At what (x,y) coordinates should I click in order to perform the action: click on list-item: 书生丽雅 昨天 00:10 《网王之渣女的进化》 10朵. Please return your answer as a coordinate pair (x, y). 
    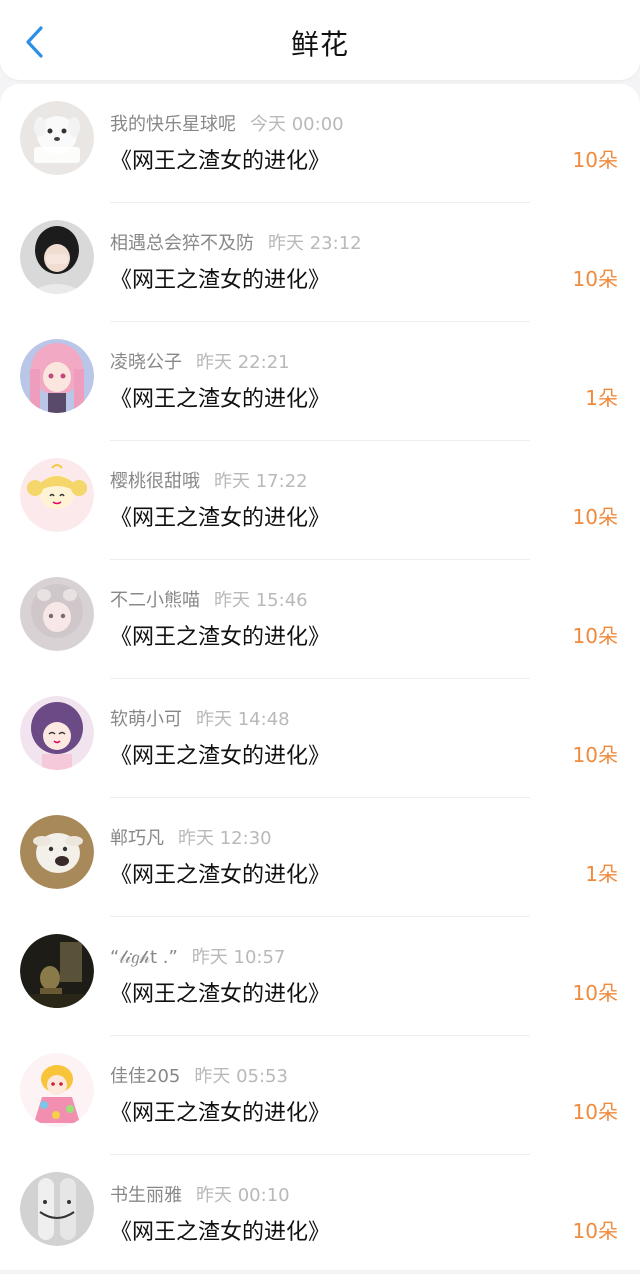
    Looking at the image, I should click on (320, 1214).